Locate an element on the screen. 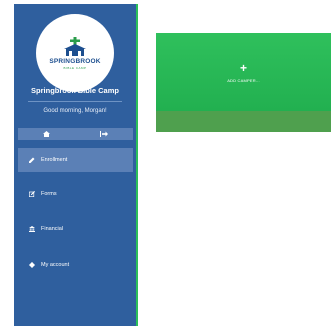 The width and height of the screenshot is (331, 326). home-icon is located at coordinates (47, 134).